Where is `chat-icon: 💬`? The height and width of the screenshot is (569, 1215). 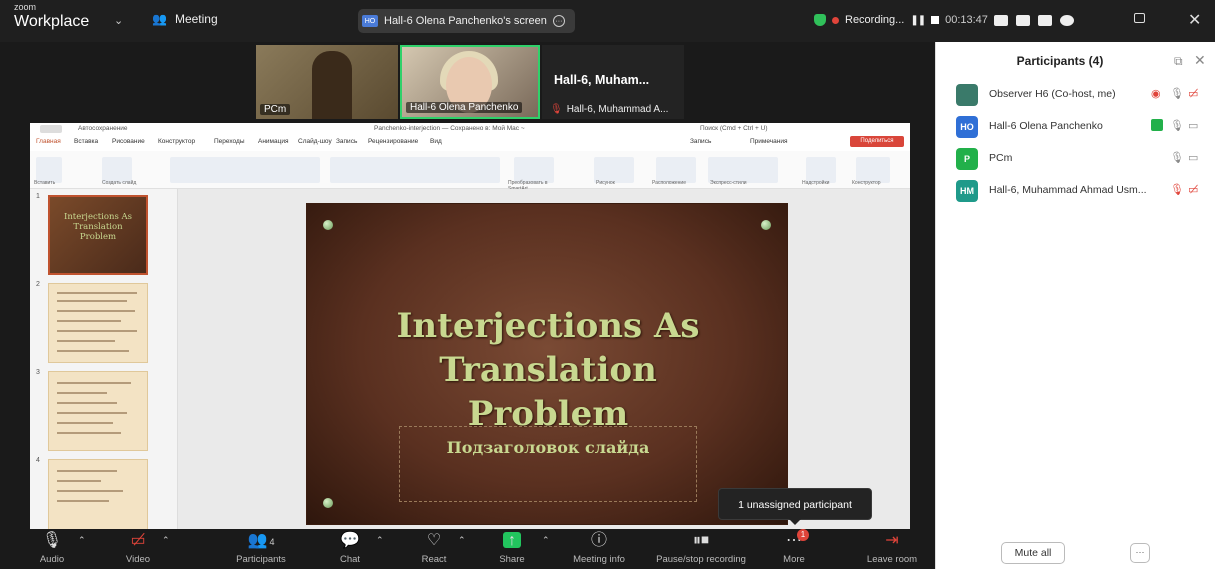
chat-icon: 💬 is located at coordinates (350, 540).